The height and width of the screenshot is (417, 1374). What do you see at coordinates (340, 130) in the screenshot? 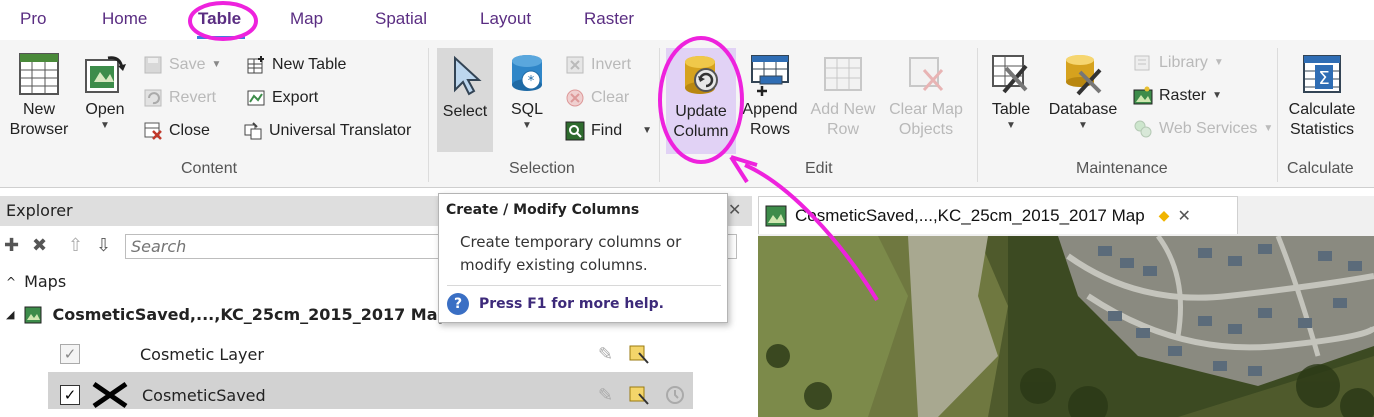
I see `universal-translator-label: Universal Translator` at bounding box center [340, 130].